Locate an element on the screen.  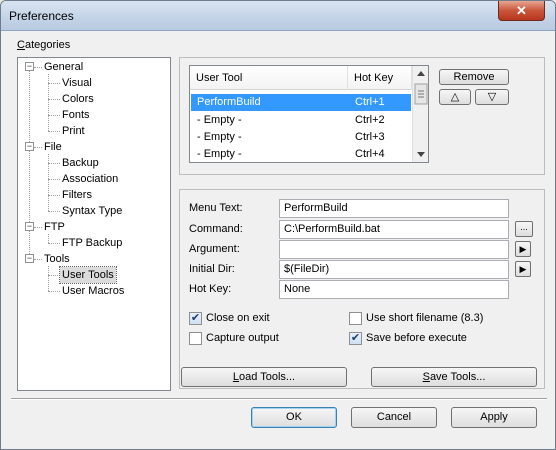
list-row: - Empty - Ctrl+2 is located at coordinates (301, 120).